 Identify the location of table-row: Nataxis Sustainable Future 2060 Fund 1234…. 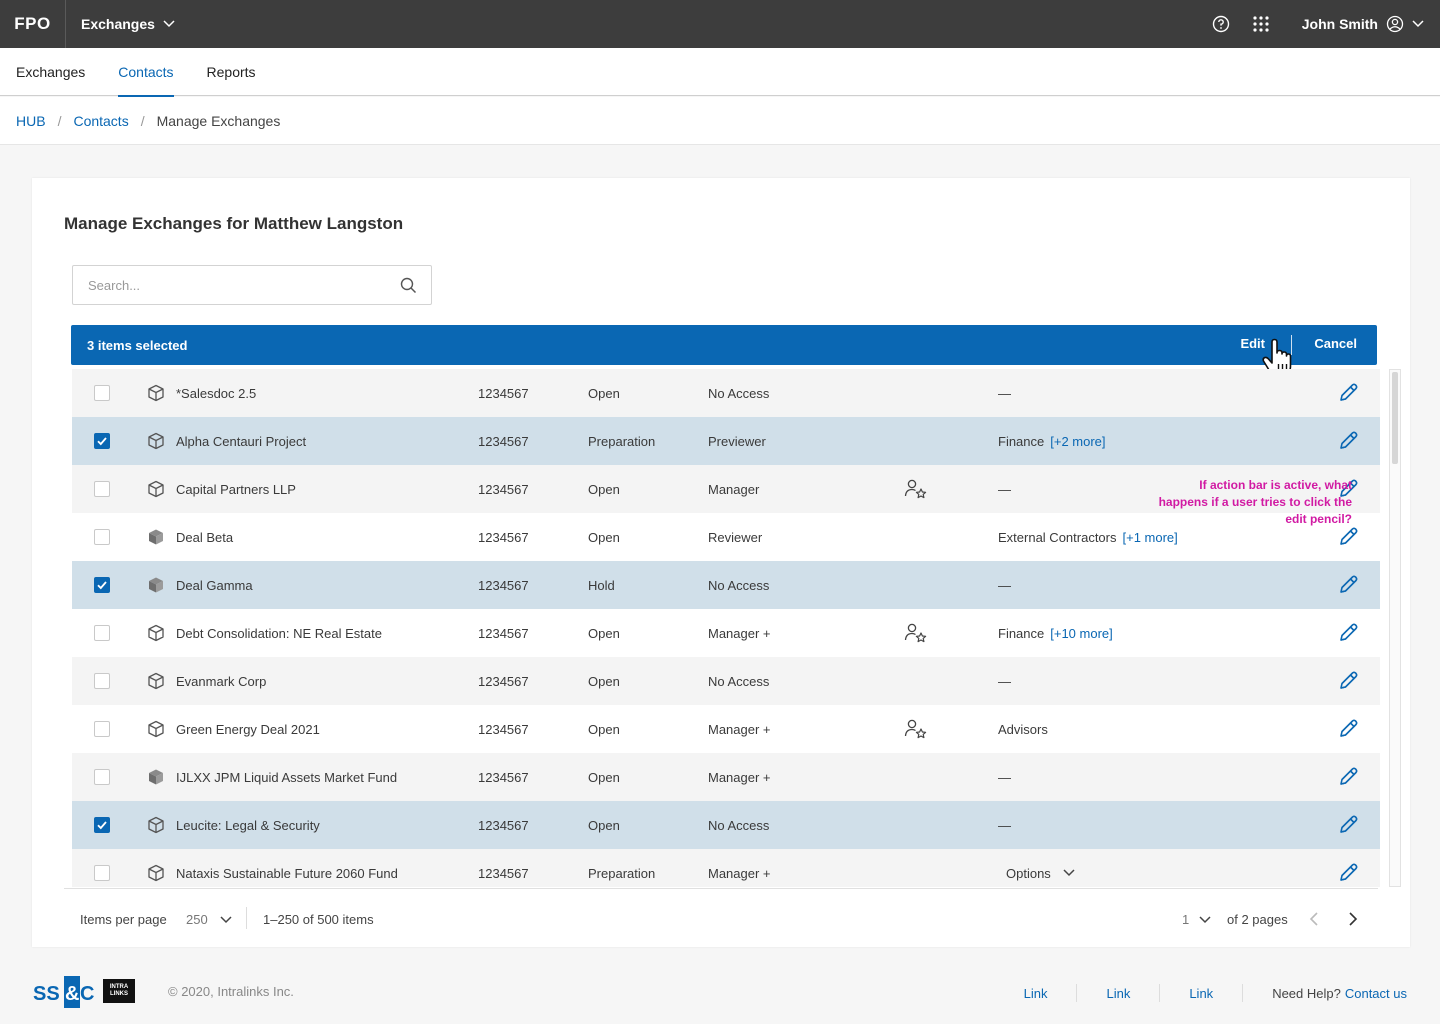
(726, 868).